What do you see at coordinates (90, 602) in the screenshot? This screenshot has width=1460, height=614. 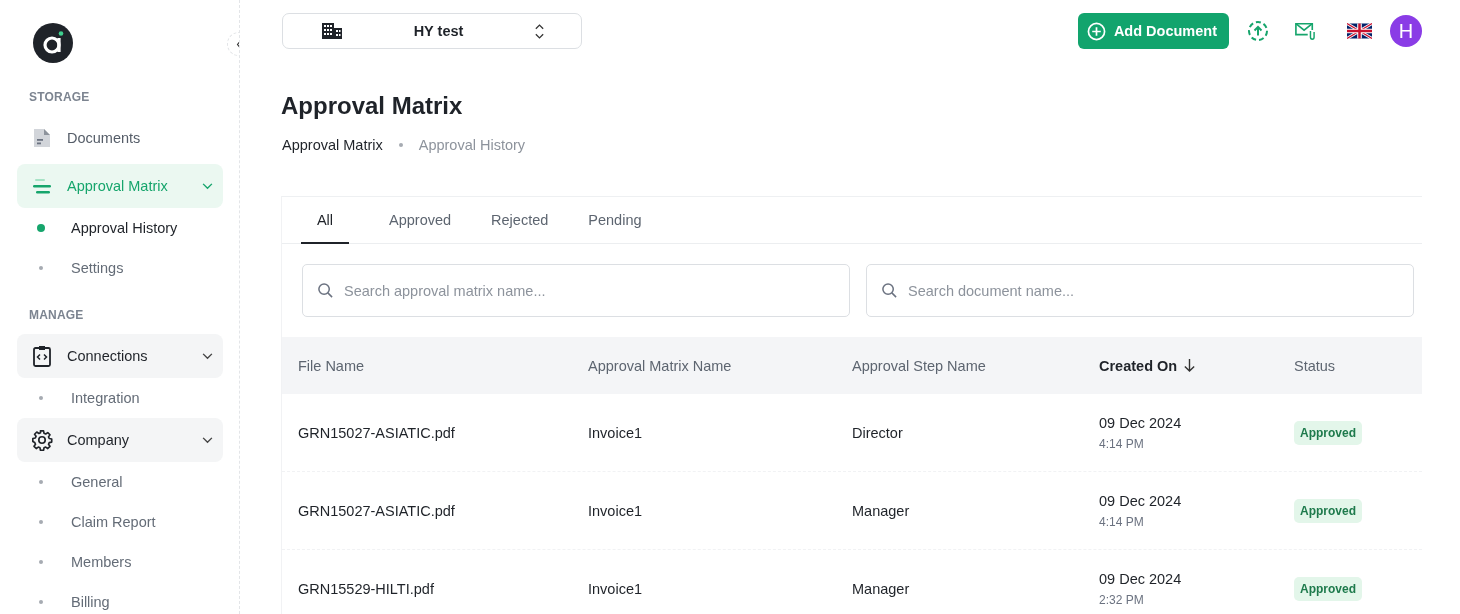 I see `sub-nav-label: Billing` at bounding box center [90, 602].